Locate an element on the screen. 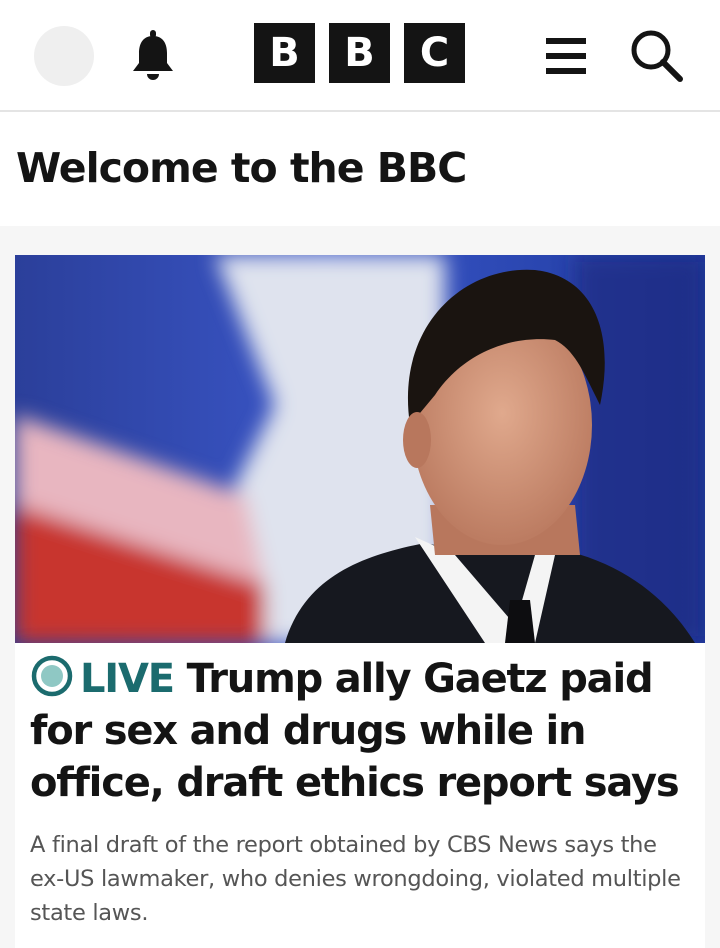  account-avatar is located at coordinates (64, 56).